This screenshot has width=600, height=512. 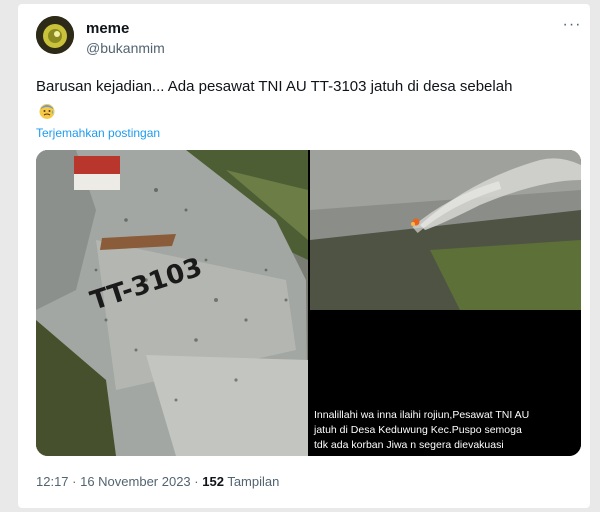 I want to click on anxious-face-emoji, so click(x=47, y=111).